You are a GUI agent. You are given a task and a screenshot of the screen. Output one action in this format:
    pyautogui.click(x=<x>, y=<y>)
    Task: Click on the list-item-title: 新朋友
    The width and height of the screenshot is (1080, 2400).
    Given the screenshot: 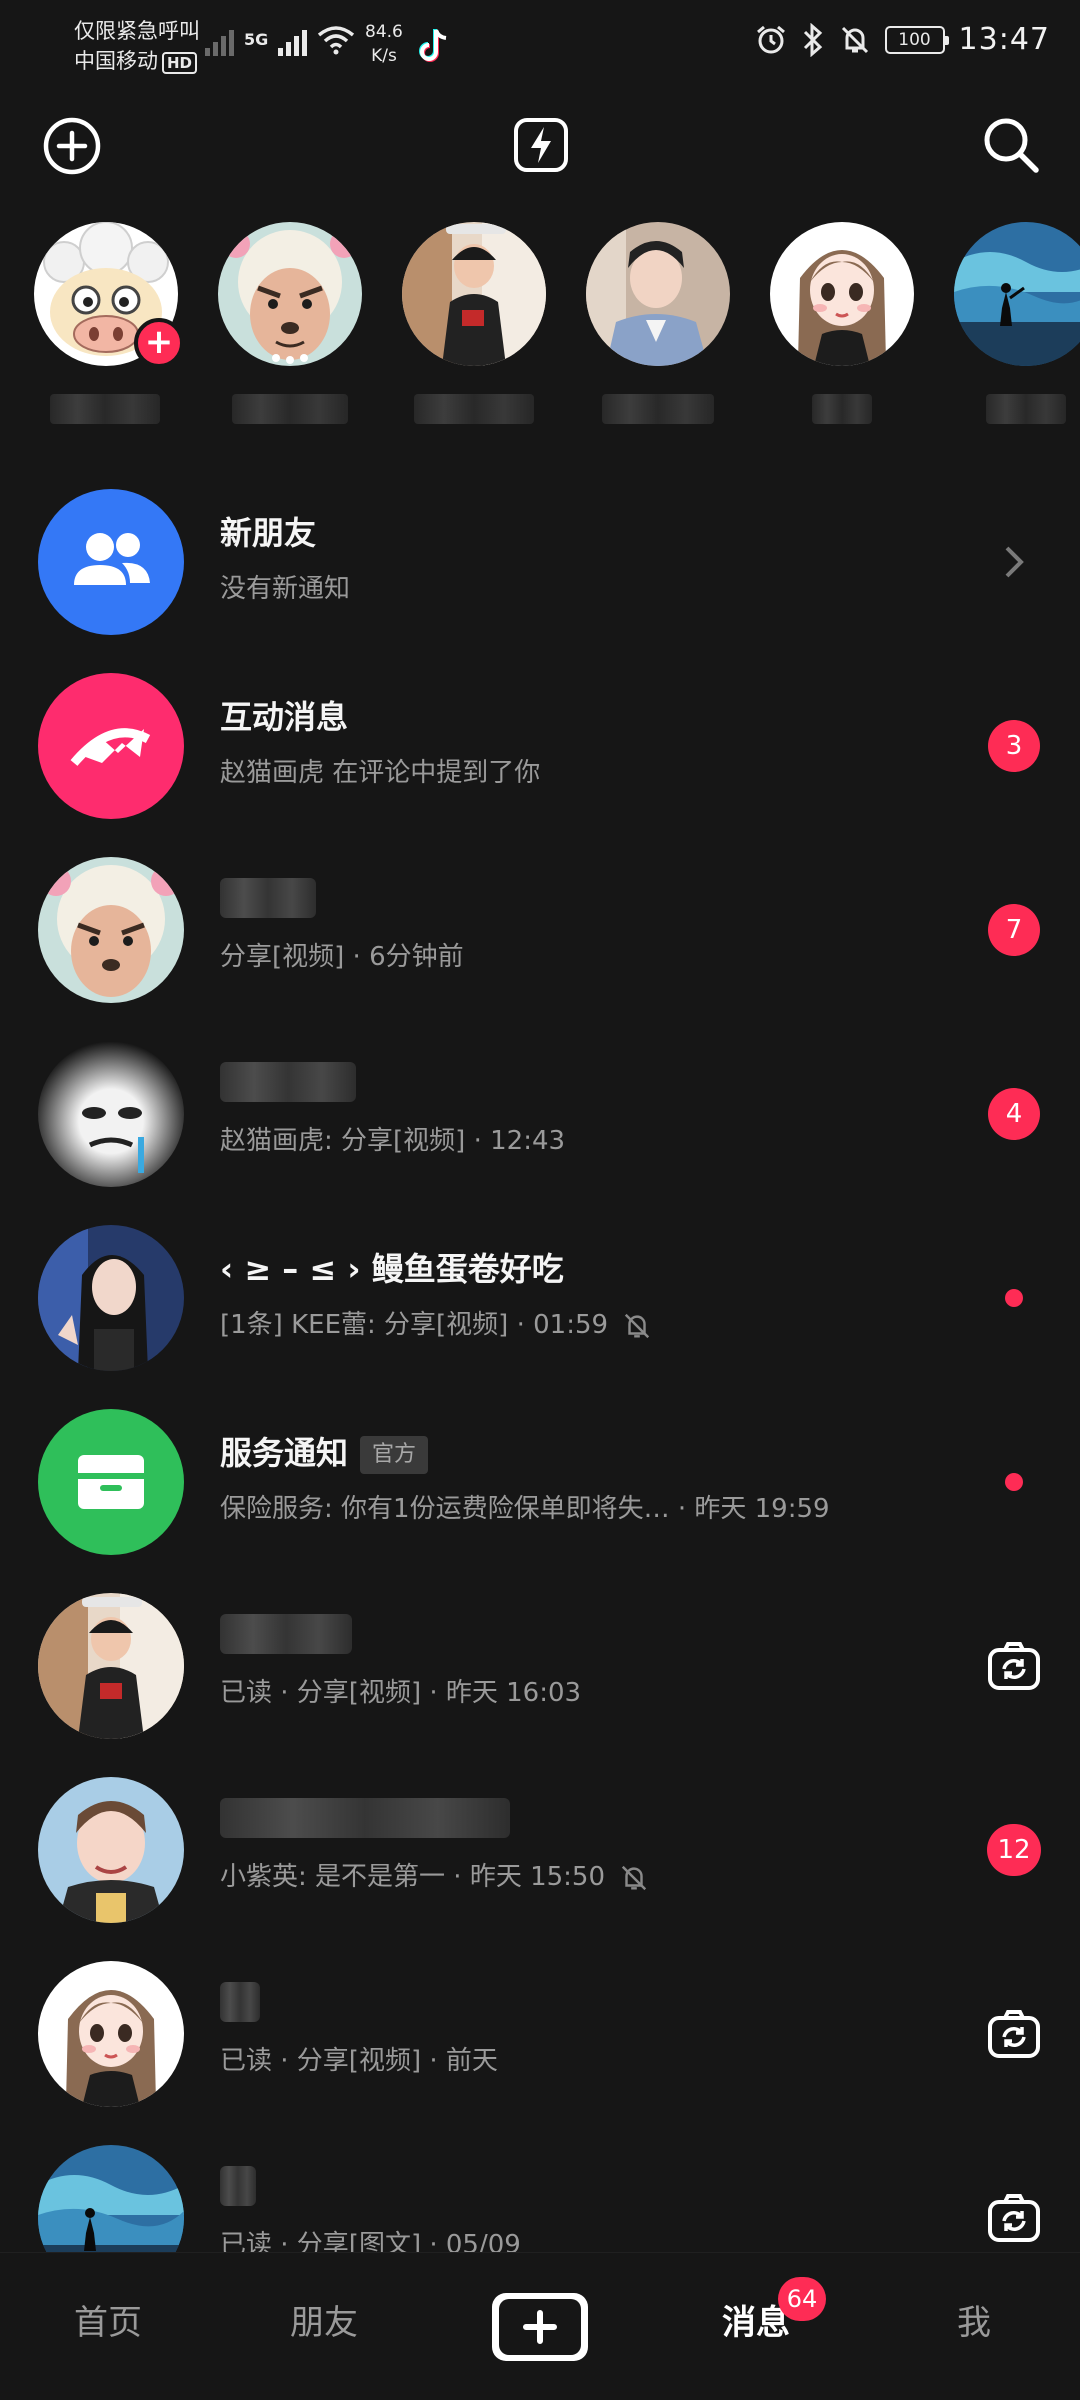 What is the action you would take?
    pyautogui.click(x=268, y=533)
    